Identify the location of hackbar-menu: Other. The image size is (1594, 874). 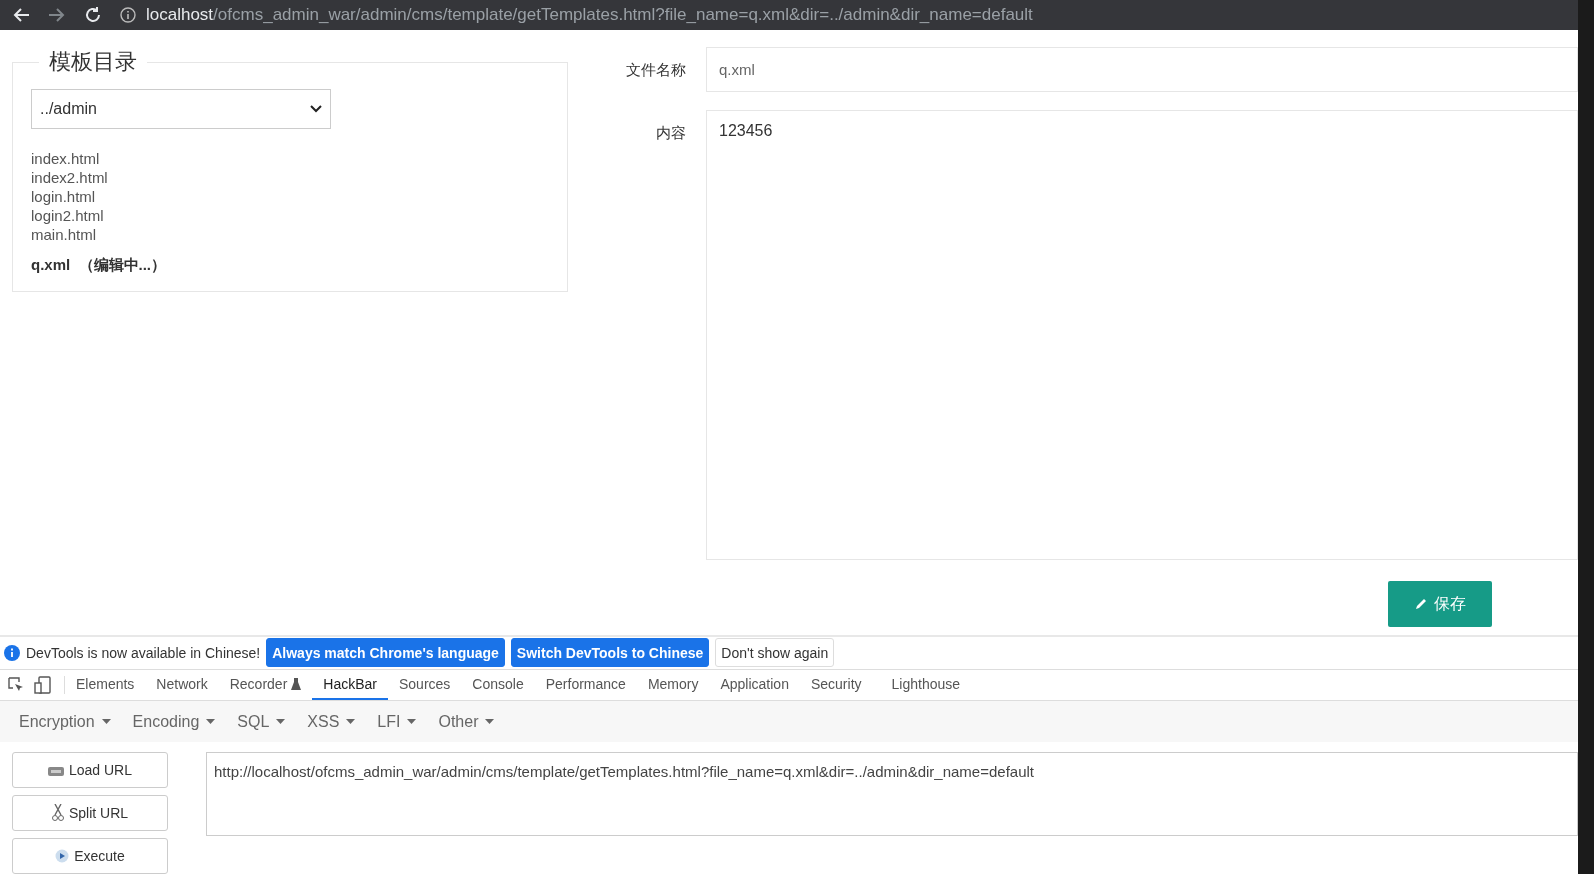
(466, 721).